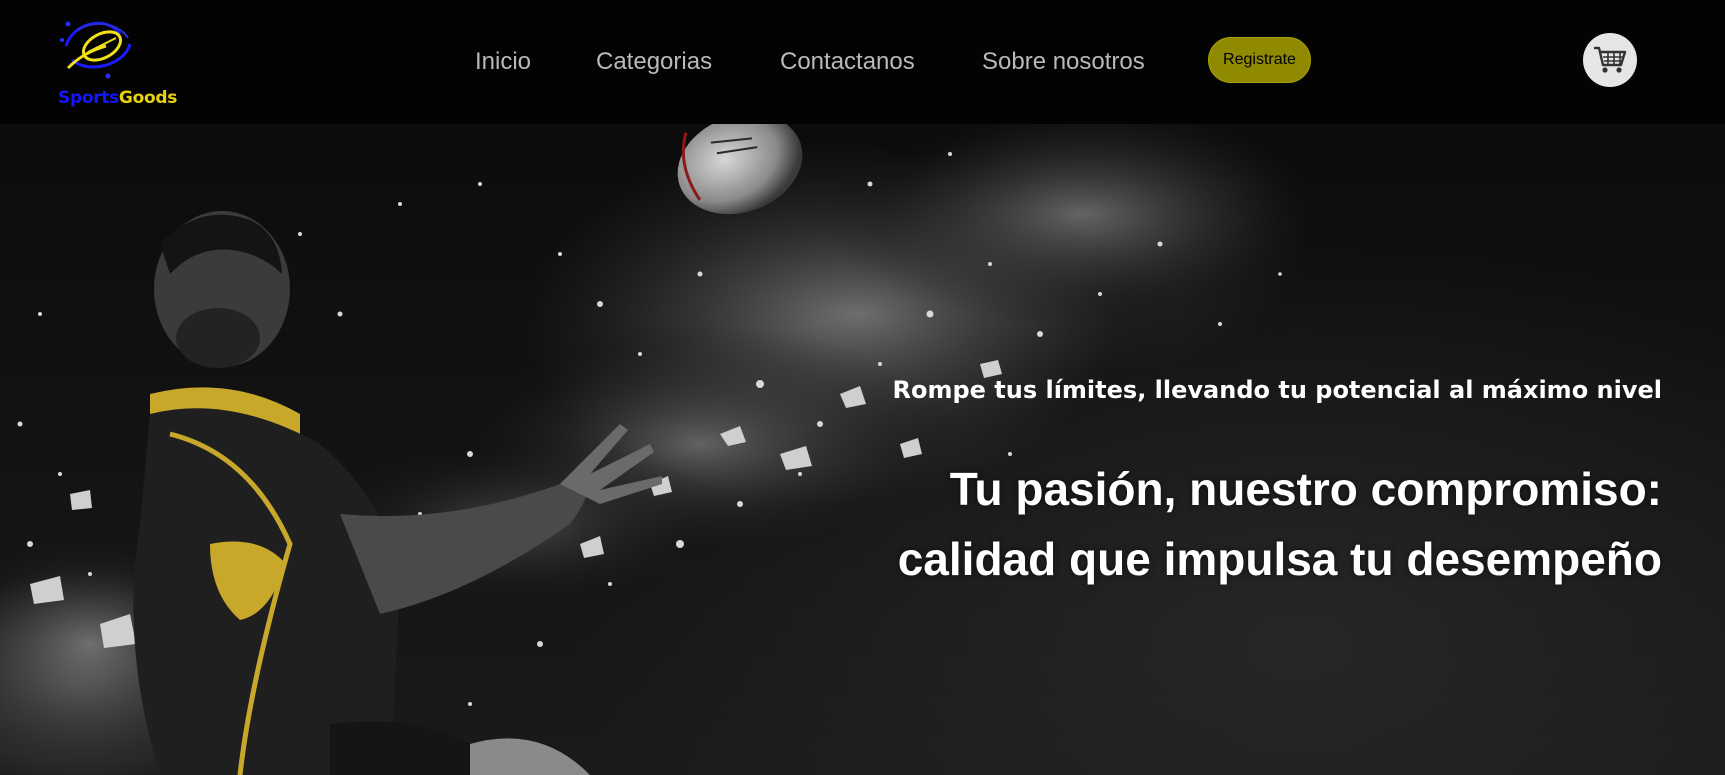  What do you see at coordinates (847, 62) in the screenshot?
I see `nav-link-contactanos: Contactanos` at bounding box center [847, 62].